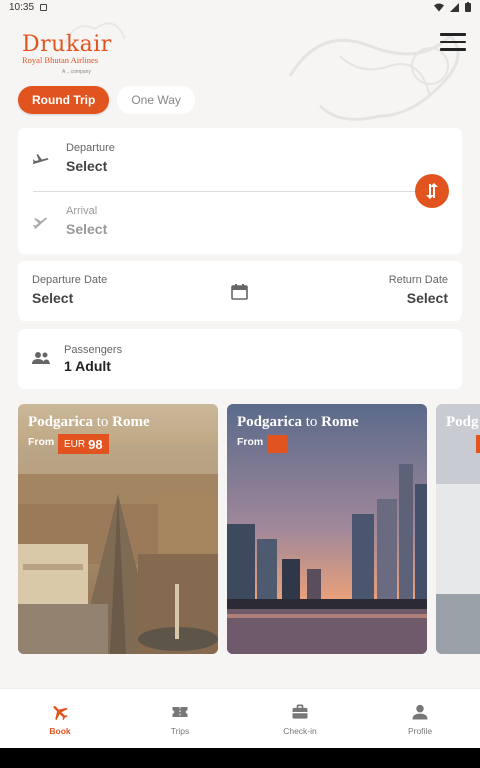 The height and width of the screenshot is (768, 480). I want to click on destination-card: Podg, so click(458, 529).